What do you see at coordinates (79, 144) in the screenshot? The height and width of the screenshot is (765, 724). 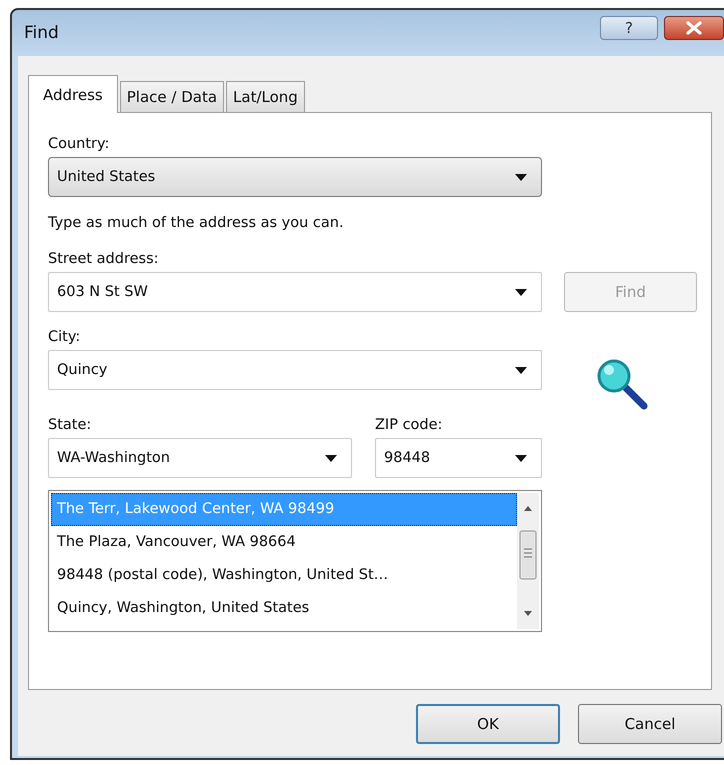 I see `field-label: Country:` at bounding box center [79, 144].